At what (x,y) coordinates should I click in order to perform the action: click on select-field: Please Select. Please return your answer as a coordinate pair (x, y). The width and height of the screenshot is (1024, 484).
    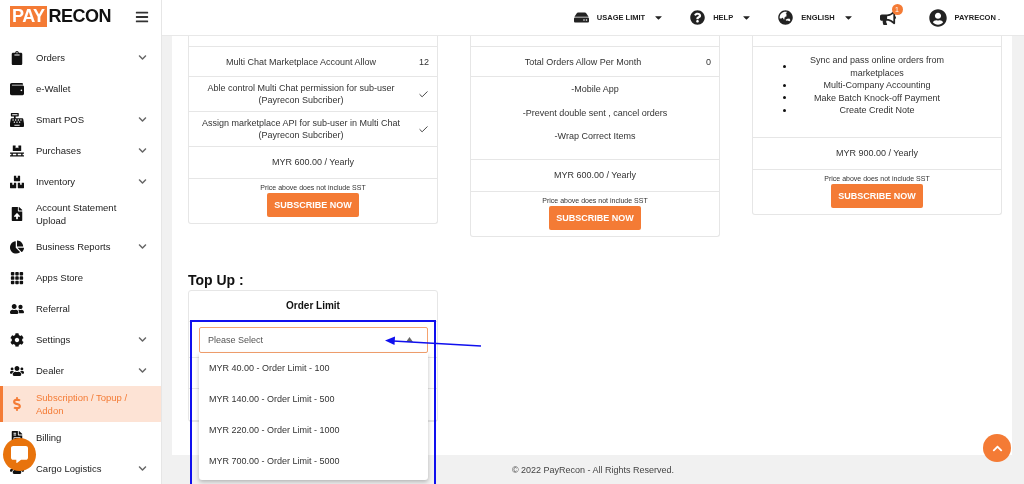
    Looking at the image, I should click on (313, 339).